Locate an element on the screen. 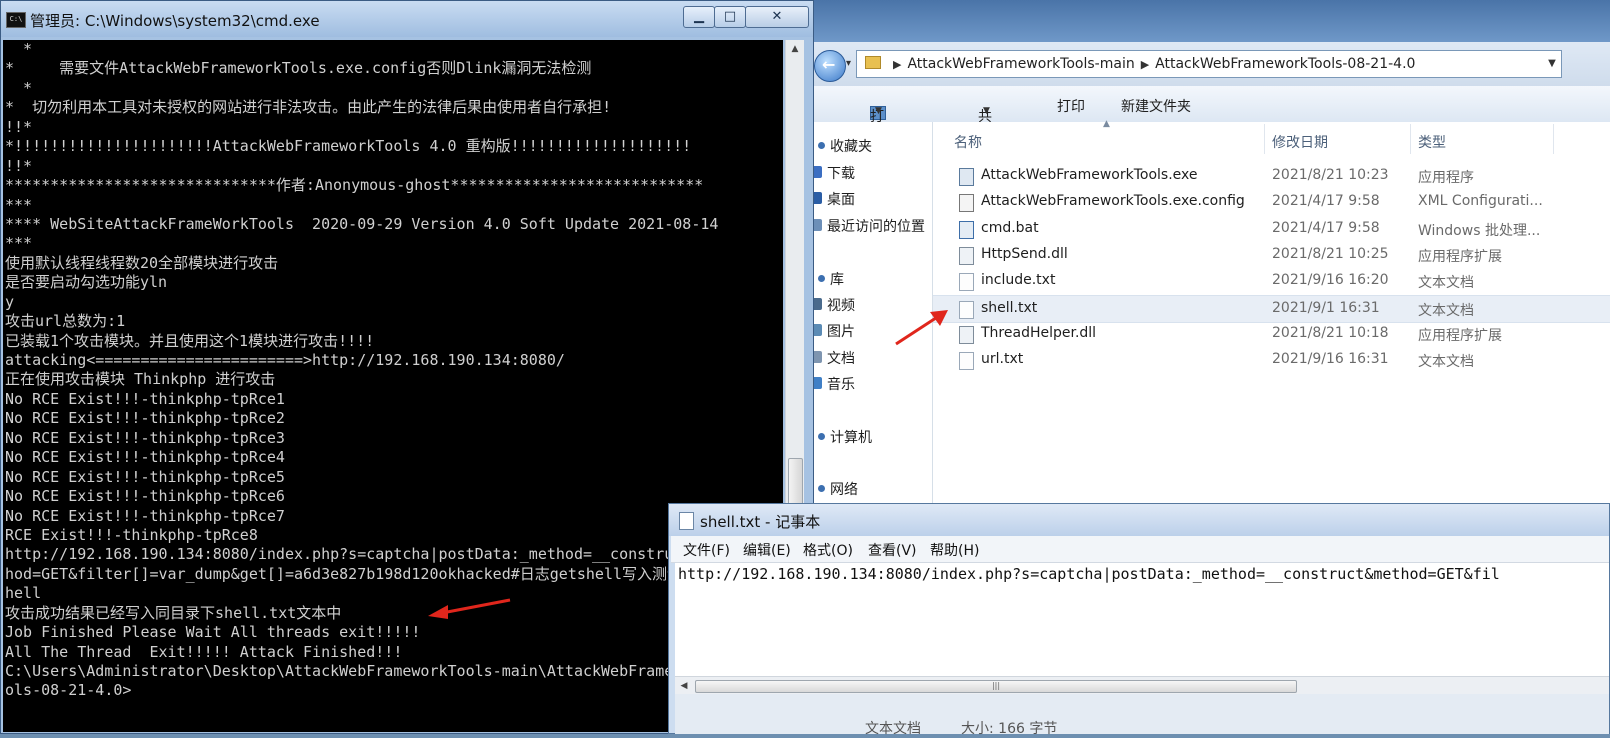 The height and width of the screenshot is (738, 1610). nav-label: 网络 is located at coordinates (844, 490).